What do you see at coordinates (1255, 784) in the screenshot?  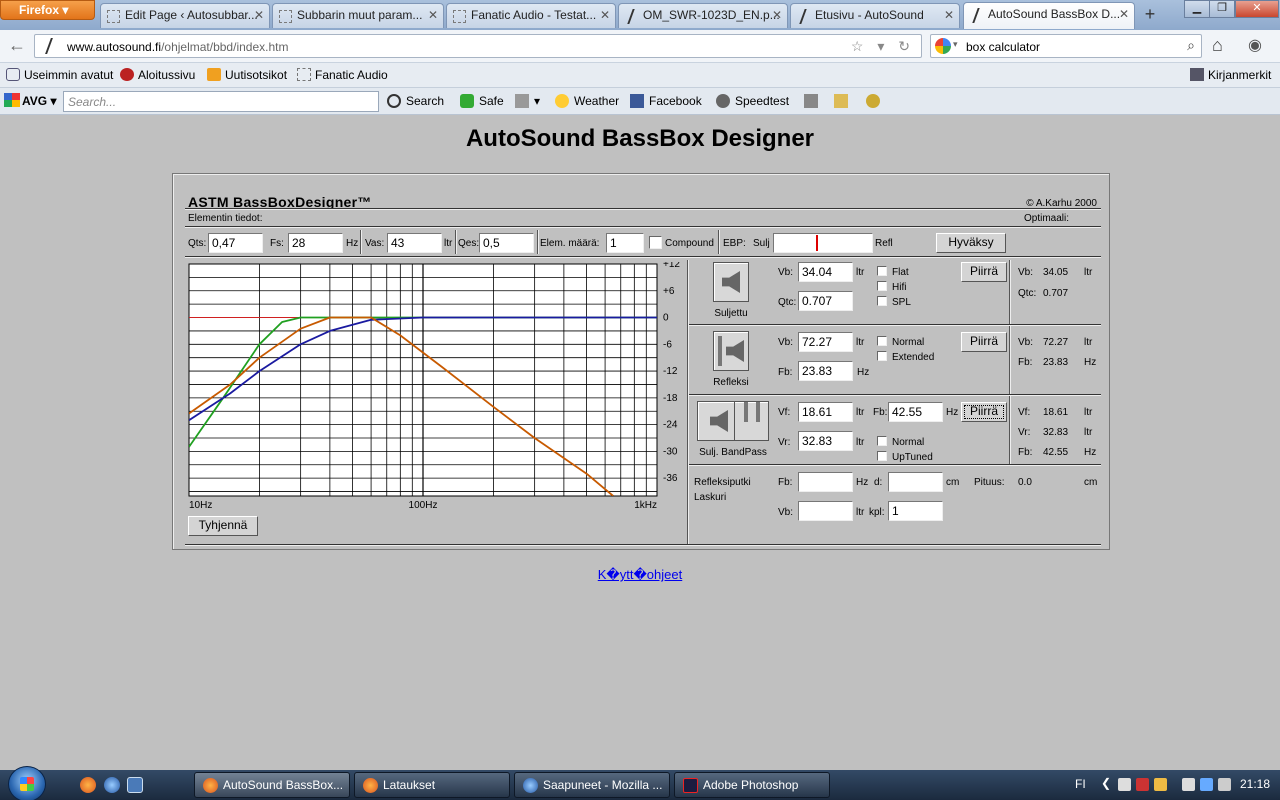 I see `clock: 21:18` at bounding box center [1255, 784].